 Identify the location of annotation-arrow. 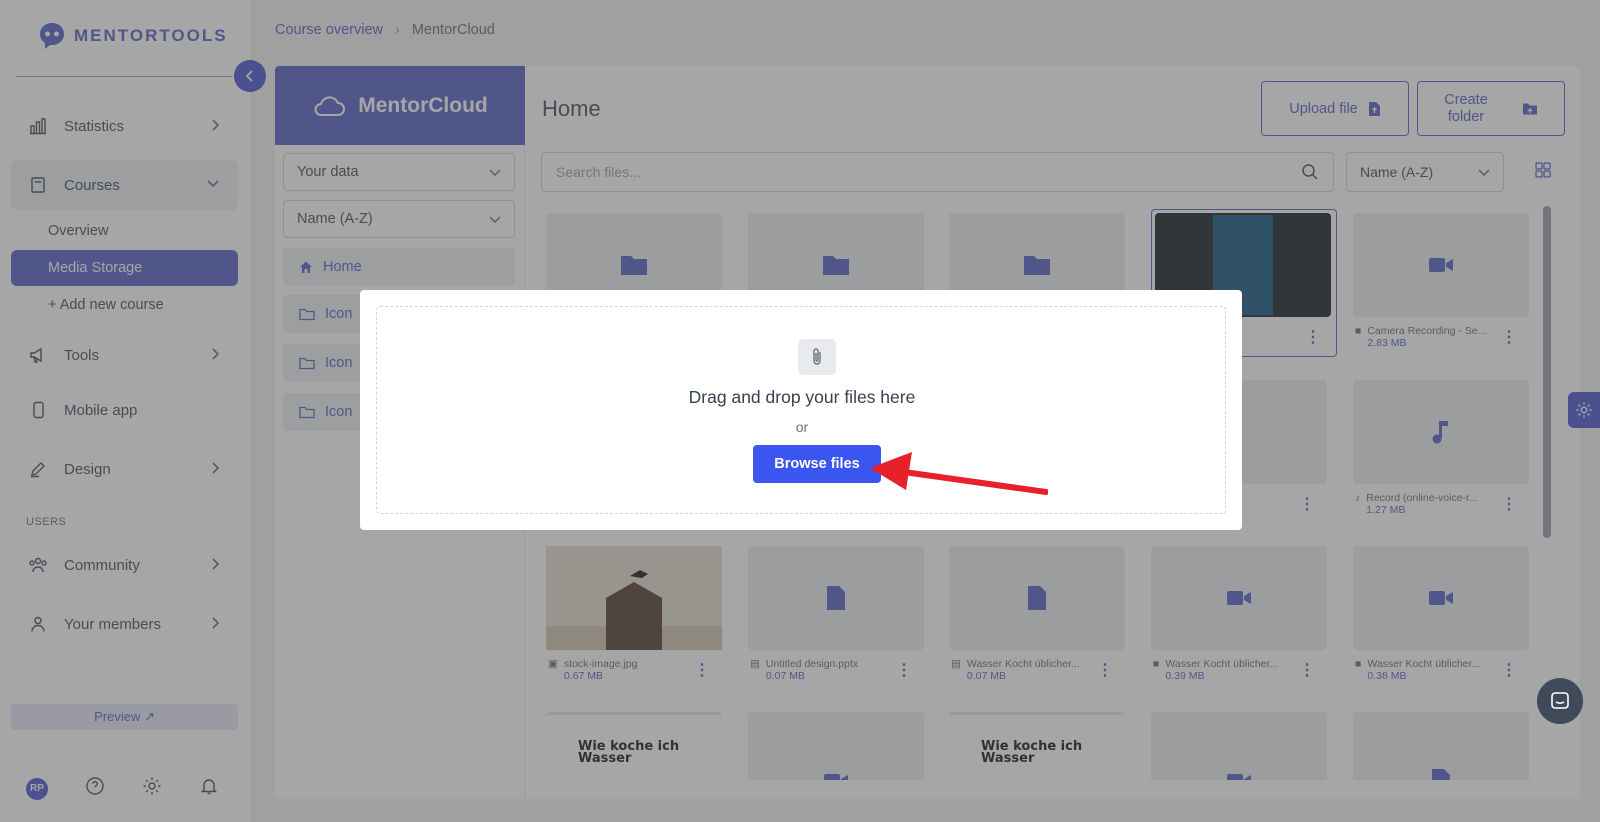
(959, 473).